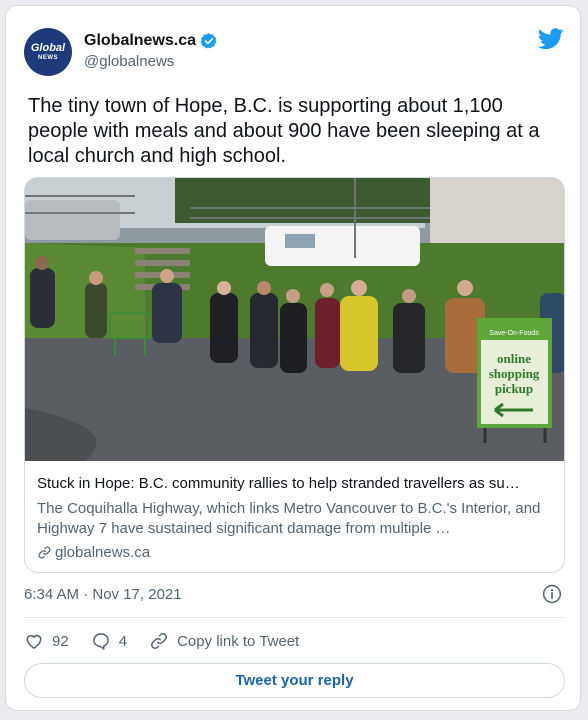  I want to click on author-display-name: Globalnews.ca, so click(140, 41).